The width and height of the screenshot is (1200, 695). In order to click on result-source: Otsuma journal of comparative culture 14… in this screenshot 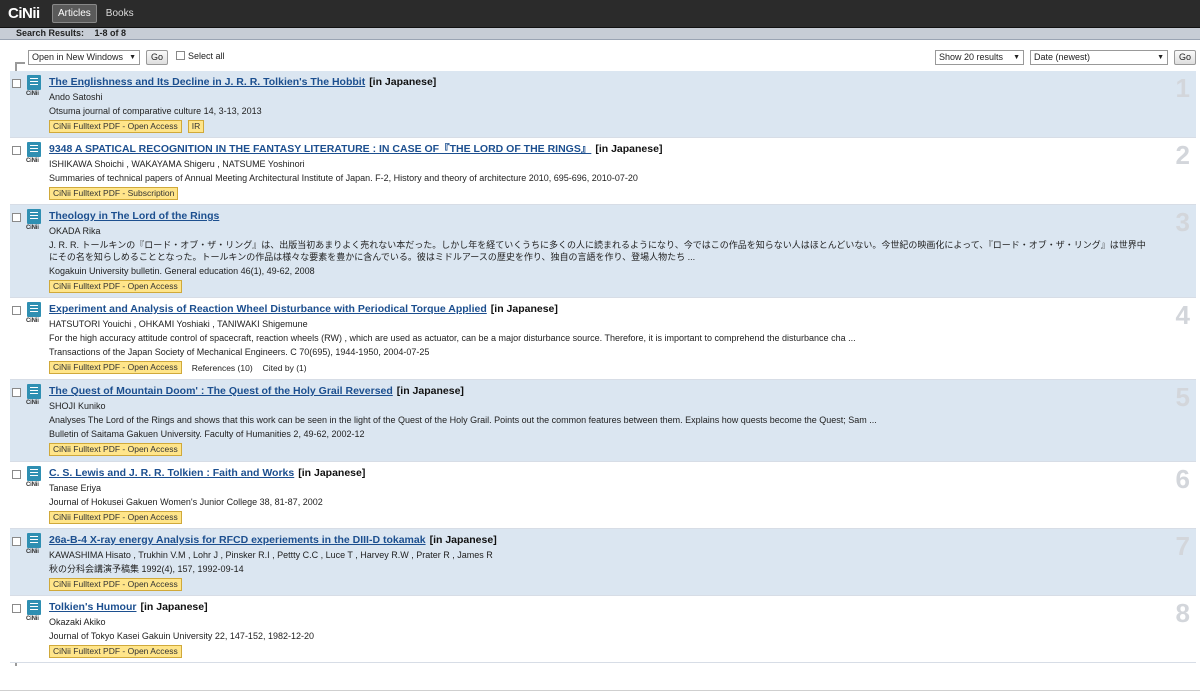, I will do `click(155, 111)`.